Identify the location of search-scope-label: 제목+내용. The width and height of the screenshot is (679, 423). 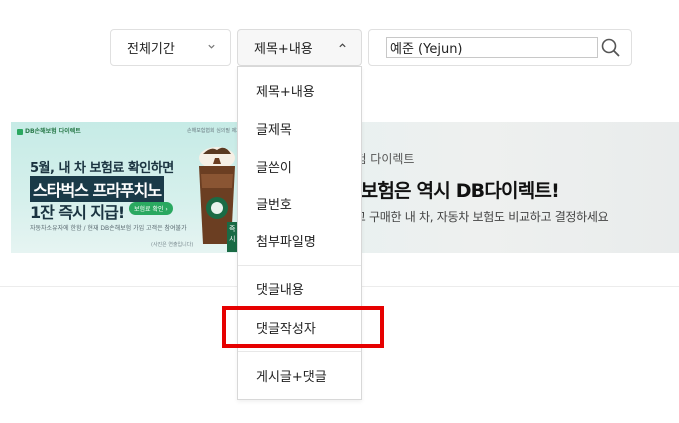
(283, 49).